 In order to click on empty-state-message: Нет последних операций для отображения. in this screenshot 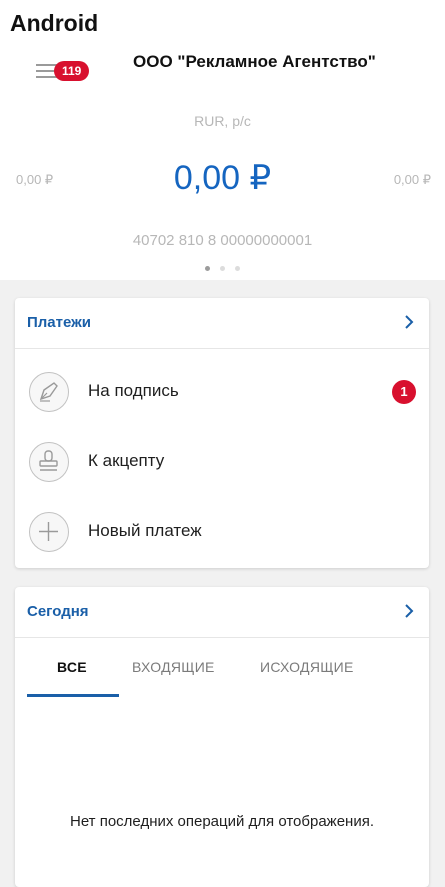, I will do `click(222, 821)`.